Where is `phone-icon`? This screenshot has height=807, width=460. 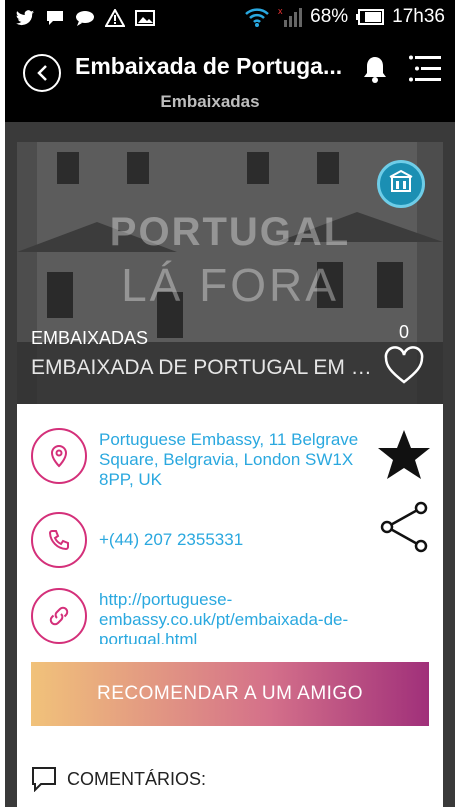
phone-icon is located at coordinates (59, 540).